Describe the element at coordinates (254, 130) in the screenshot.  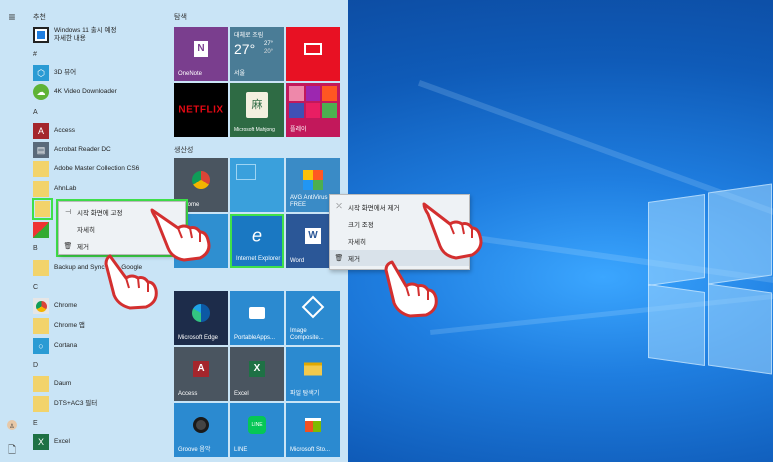
I see `tile-label: Microsoft Mahjong` at that location.